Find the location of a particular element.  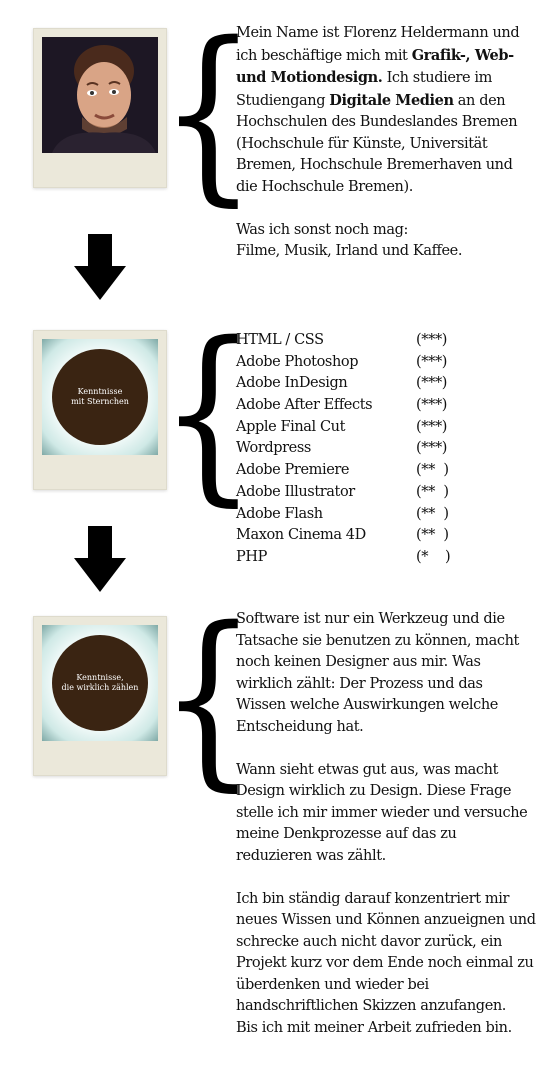

skill-name: Adobe After Effects is located at coordinates (304, 405).